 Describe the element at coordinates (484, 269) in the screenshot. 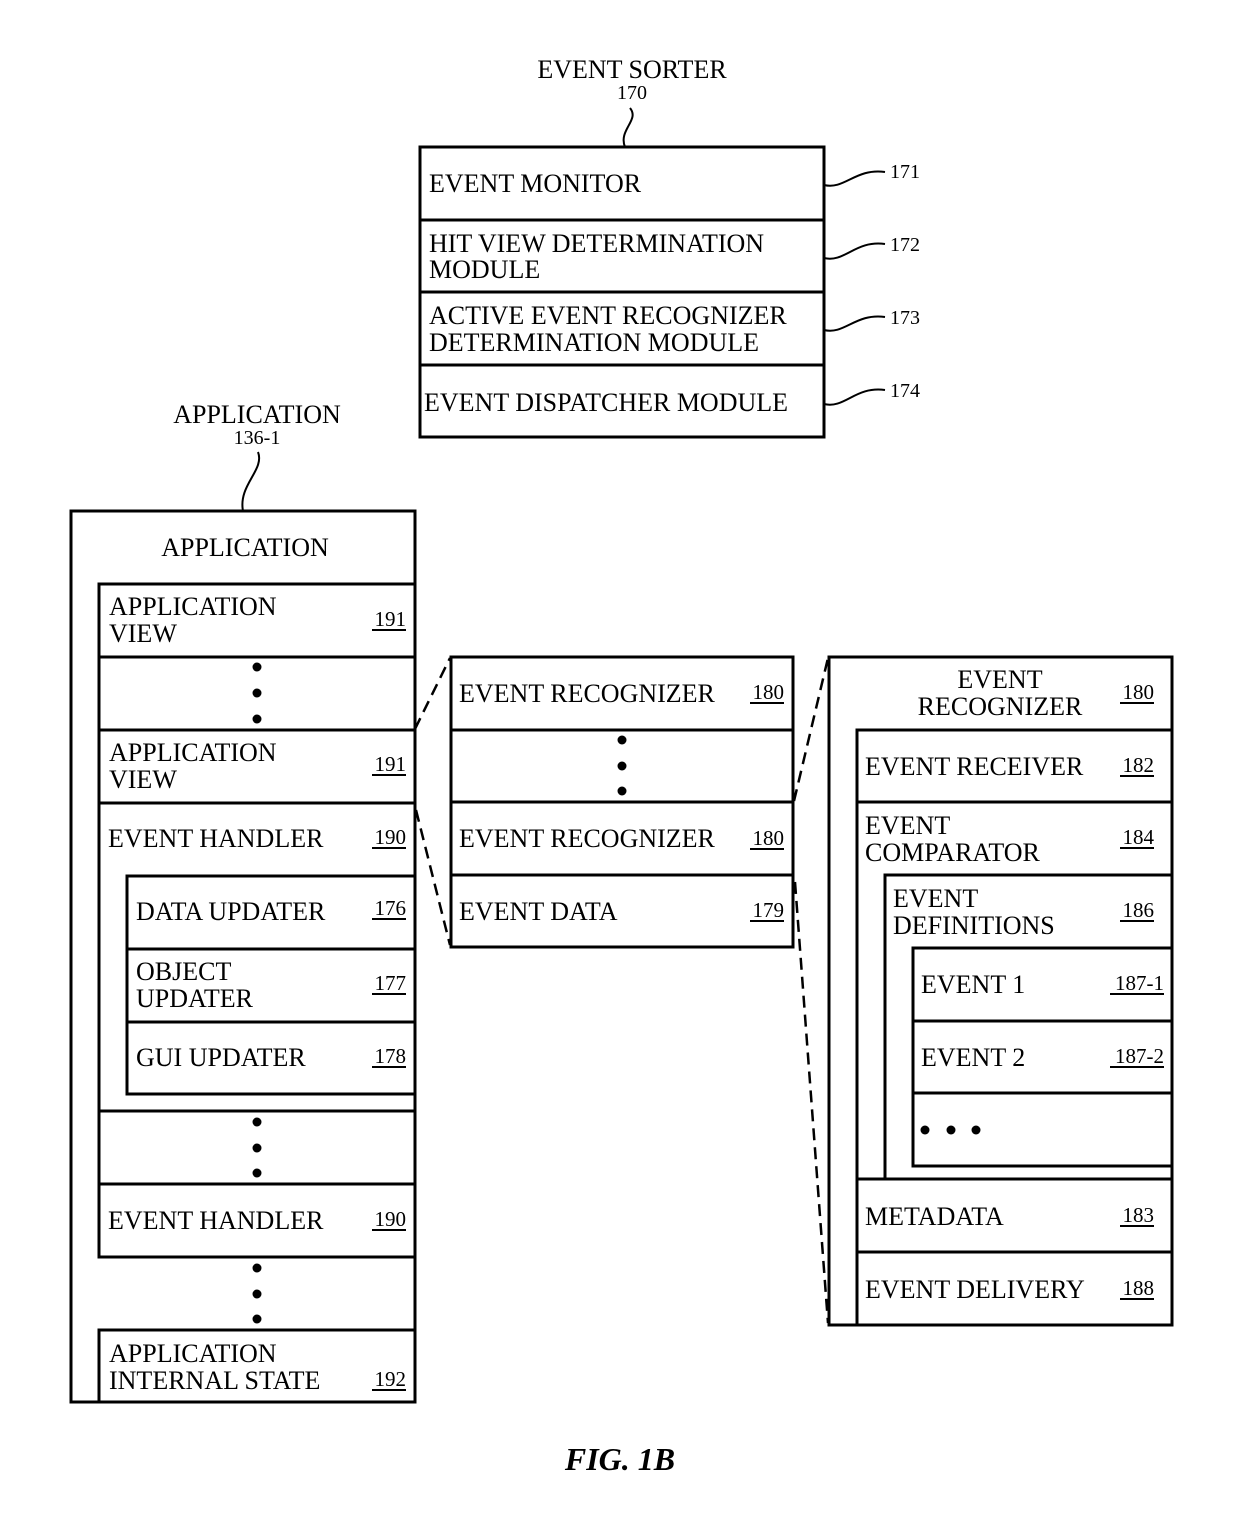

I see `hit-view-label-line2: MODULE` at that location.